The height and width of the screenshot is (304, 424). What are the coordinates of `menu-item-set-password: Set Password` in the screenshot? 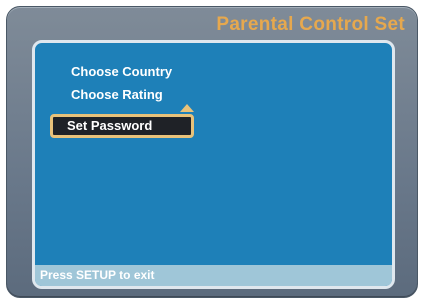 It's located at (122, 126).